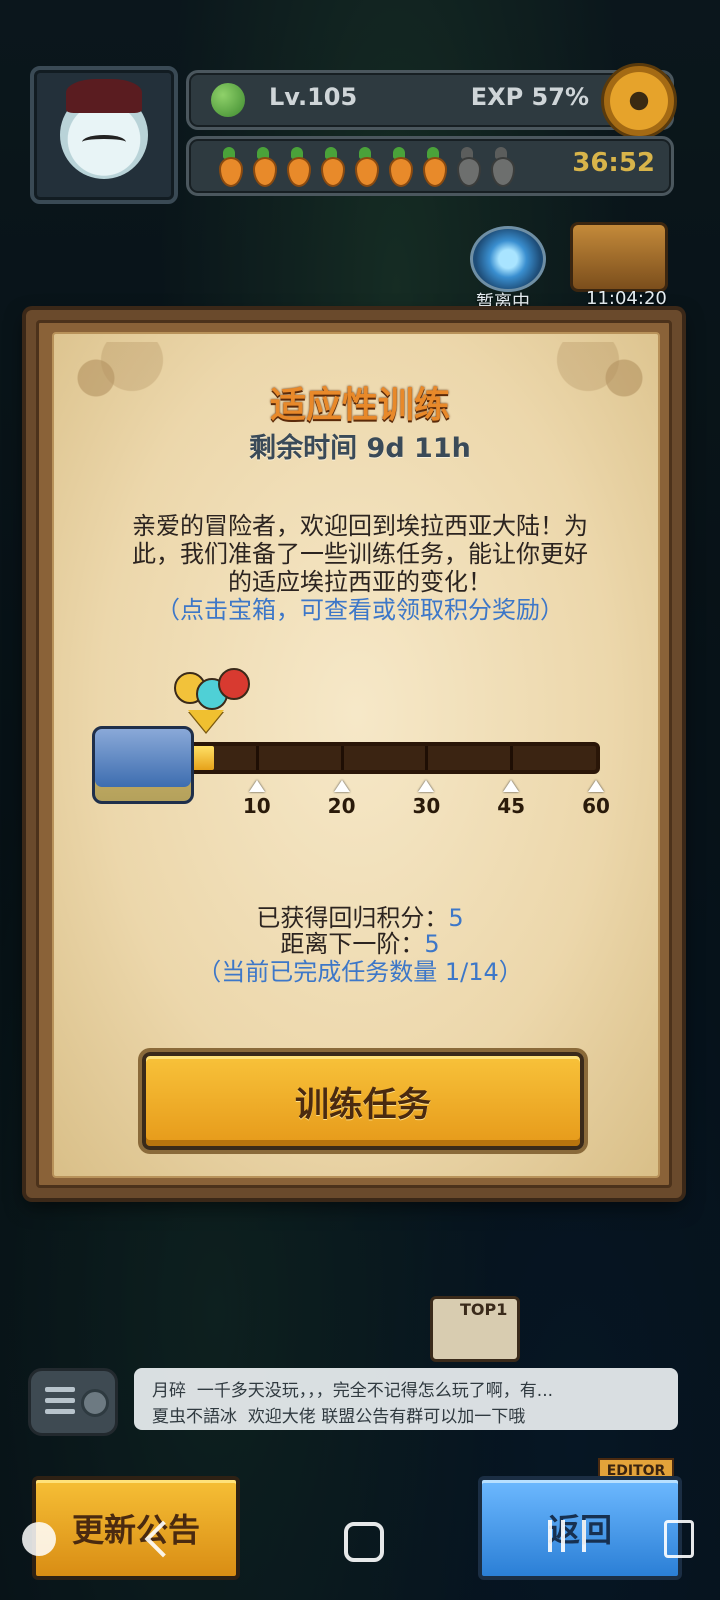 The height and width of the screenshot is (1600, 720). Describe the element at coordinates (194, 1417) in the screenshot. I see `chat-user: 夏虫不語冰` at that location.